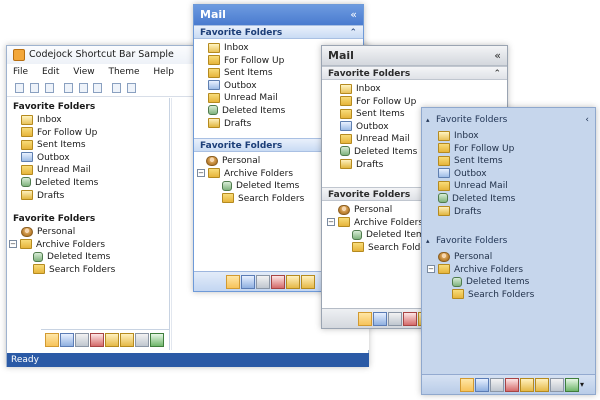 Image resolution: width=600 pixels, height=400 pixels. I want to click on search-folder-icon, so click(458, 294).